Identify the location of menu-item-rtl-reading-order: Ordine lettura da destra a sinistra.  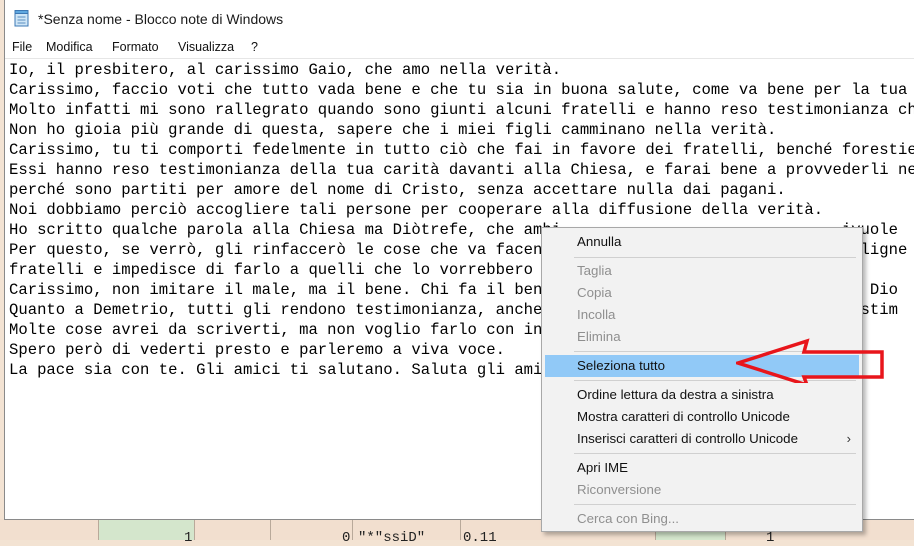
(702, 395).